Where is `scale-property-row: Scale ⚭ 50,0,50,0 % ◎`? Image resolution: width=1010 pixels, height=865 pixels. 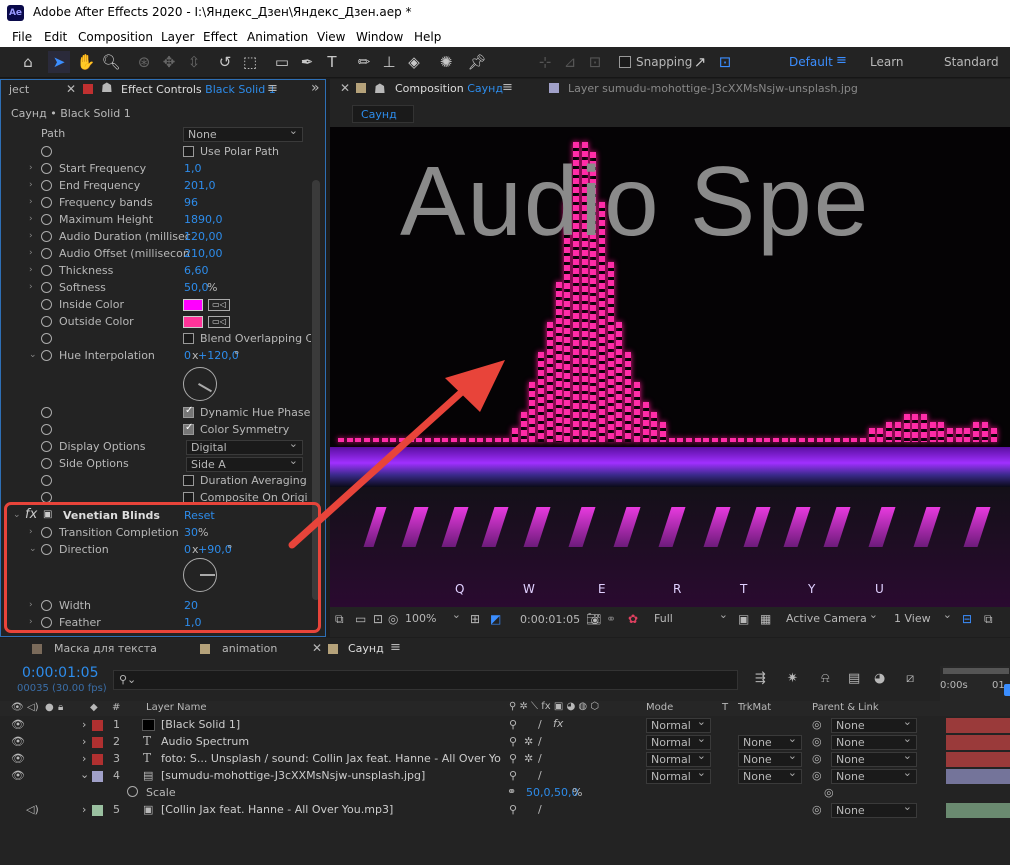 scale-property-row: Scale ⚭ 50,0,50,0 % ◎ is located at coordinates (505, 793).